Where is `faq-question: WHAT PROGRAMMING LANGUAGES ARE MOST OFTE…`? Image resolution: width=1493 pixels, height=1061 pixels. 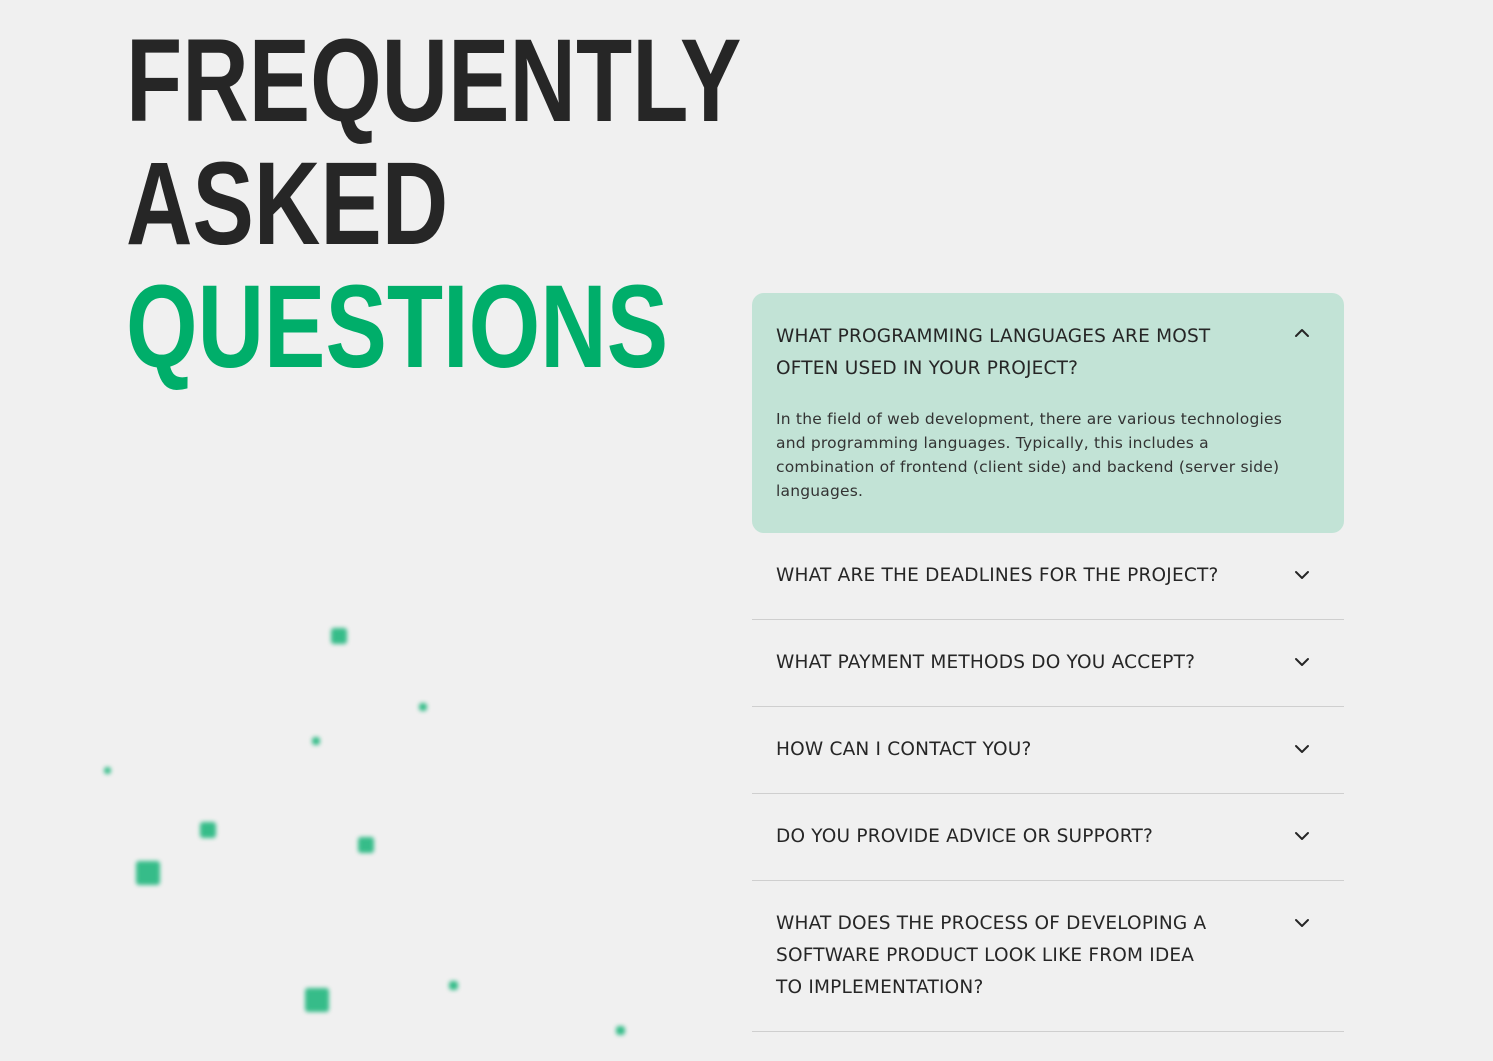 faq-question: WHAT PROGRAMMING LANGUAGES ARE MOST OFTE… is located at coordinates (1044, 353).